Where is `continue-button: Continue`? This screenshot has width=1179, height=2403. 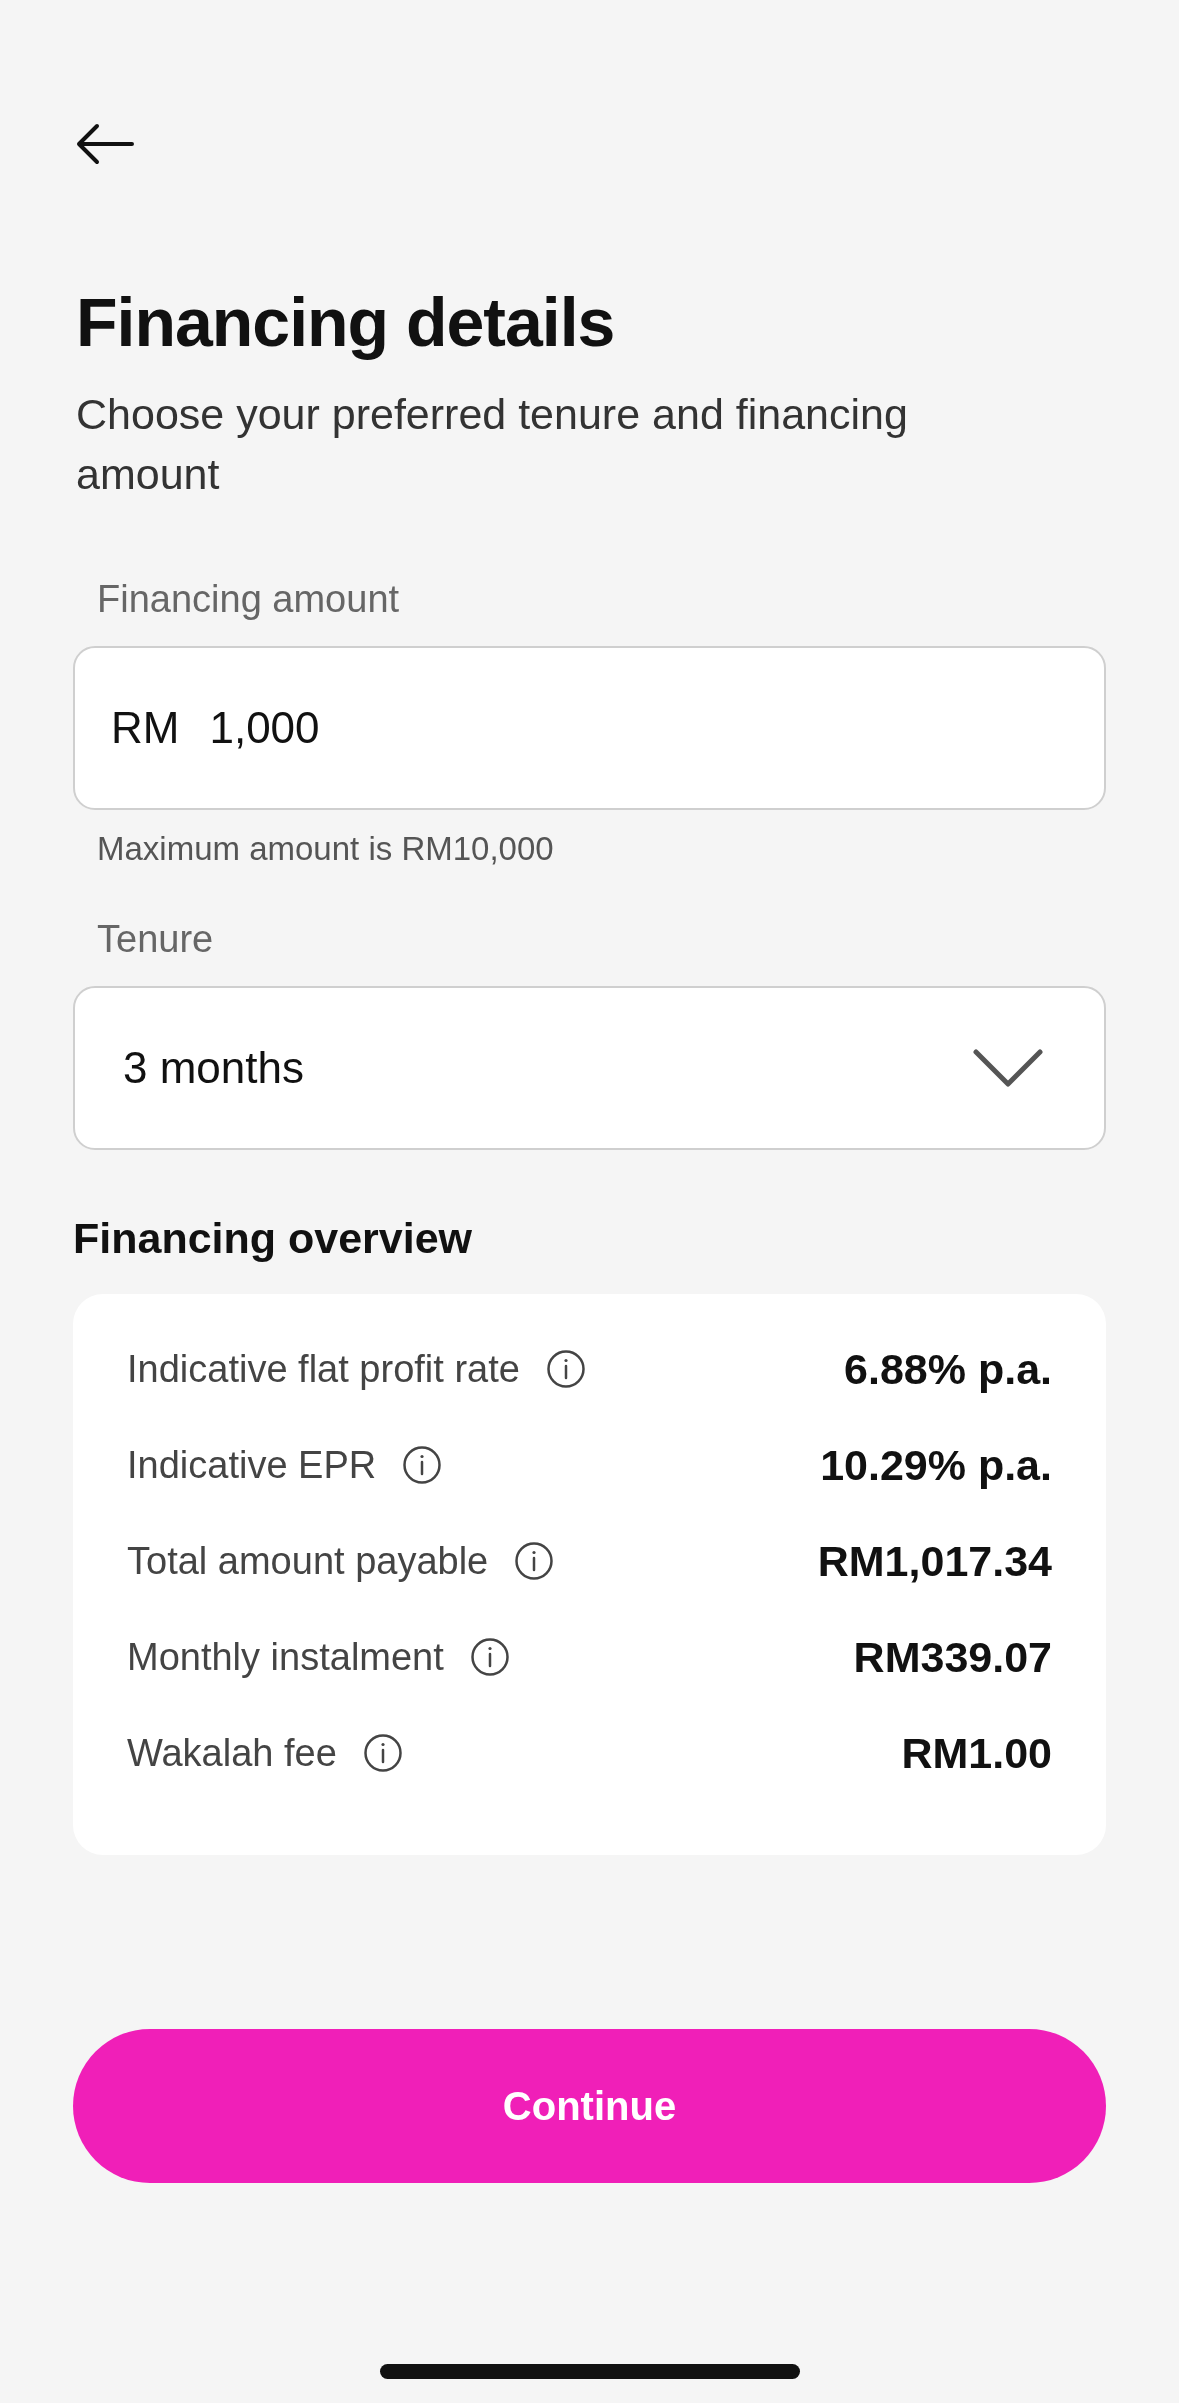 continue-button: Continue is located at coordinates (589, 2106).